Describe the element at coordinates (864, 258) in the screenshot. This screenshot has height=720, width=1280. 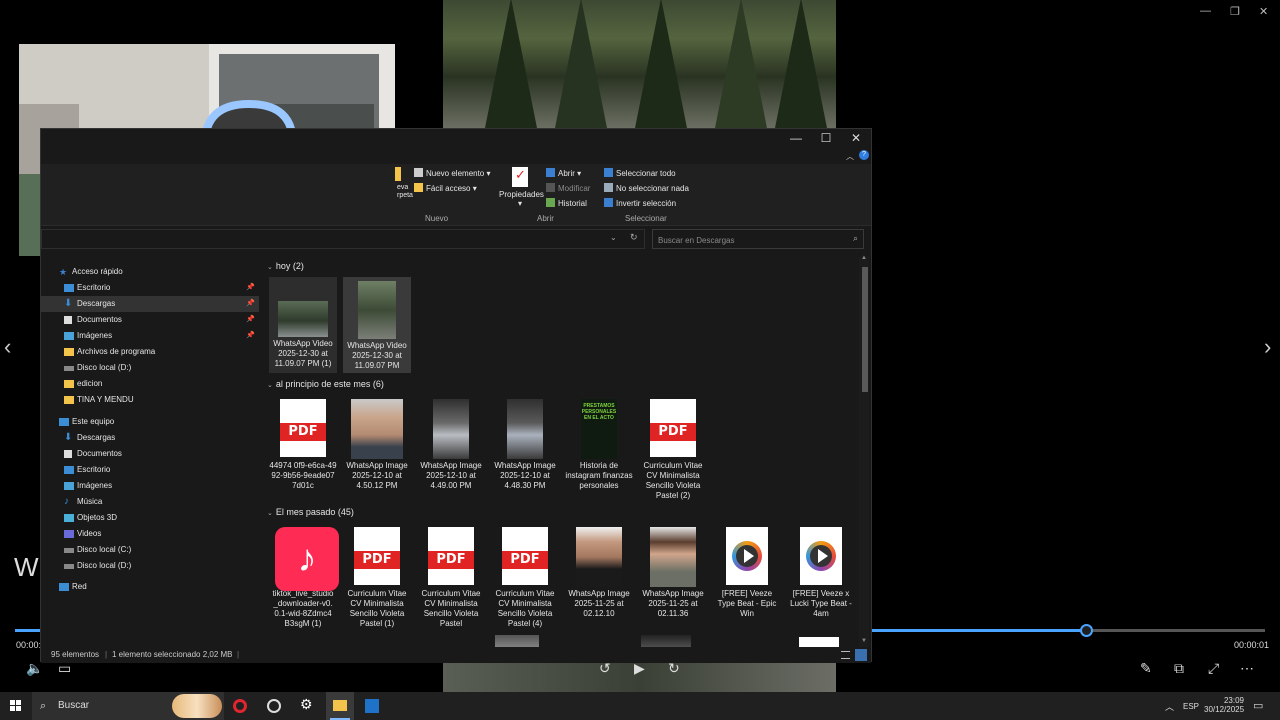
I see `scroll-up-icon: ▲` at that location.